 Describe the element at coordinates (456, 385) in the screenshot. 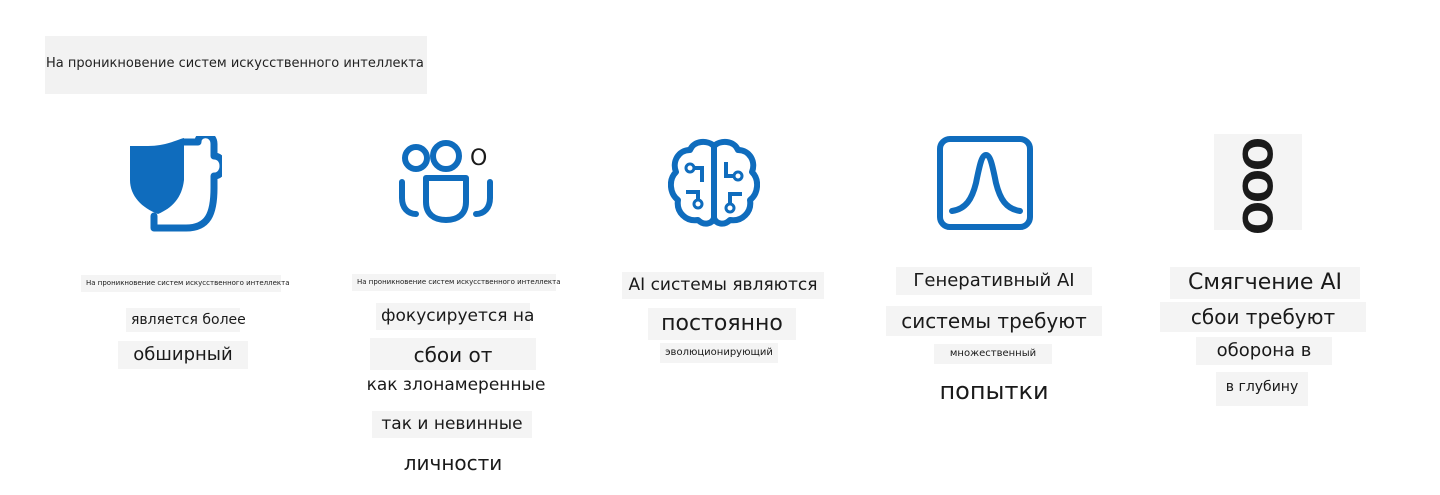

I see `column-2-line-4: как злонамеренные` at that location.